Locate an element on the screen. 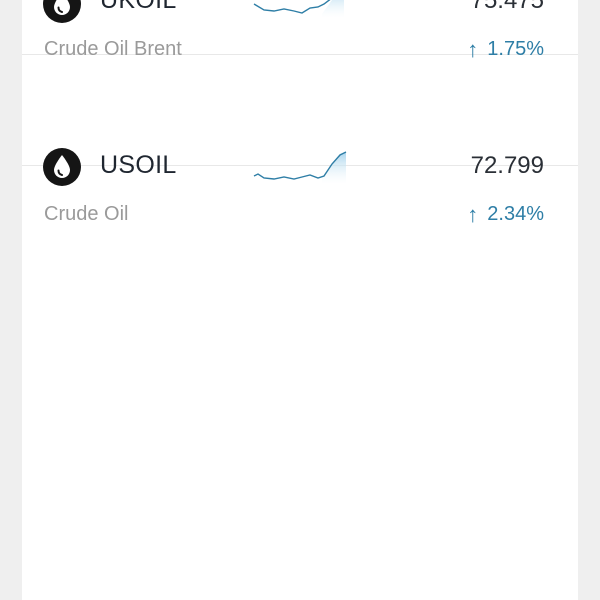  change-indicator: ↑ 2.34% is located at coordinates (505, 214).